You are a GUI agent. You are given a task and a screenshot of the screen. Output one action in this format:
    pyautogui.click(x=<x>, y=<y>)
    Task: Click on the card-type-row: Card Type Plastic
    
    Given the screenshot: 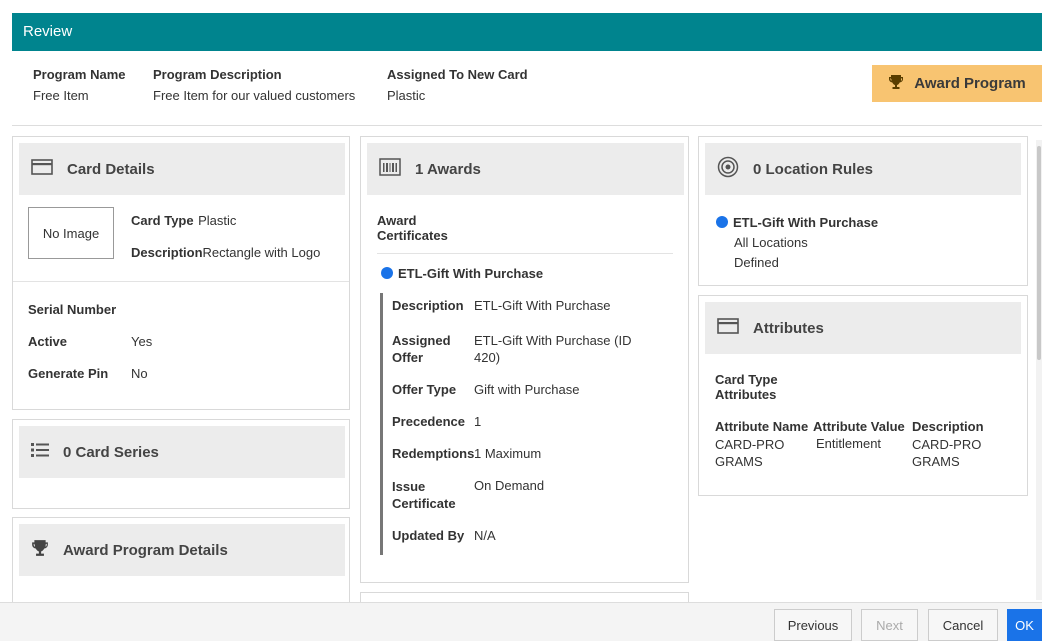 What is the action you would take?
    pyautogui.click(x=183, y=221)
    